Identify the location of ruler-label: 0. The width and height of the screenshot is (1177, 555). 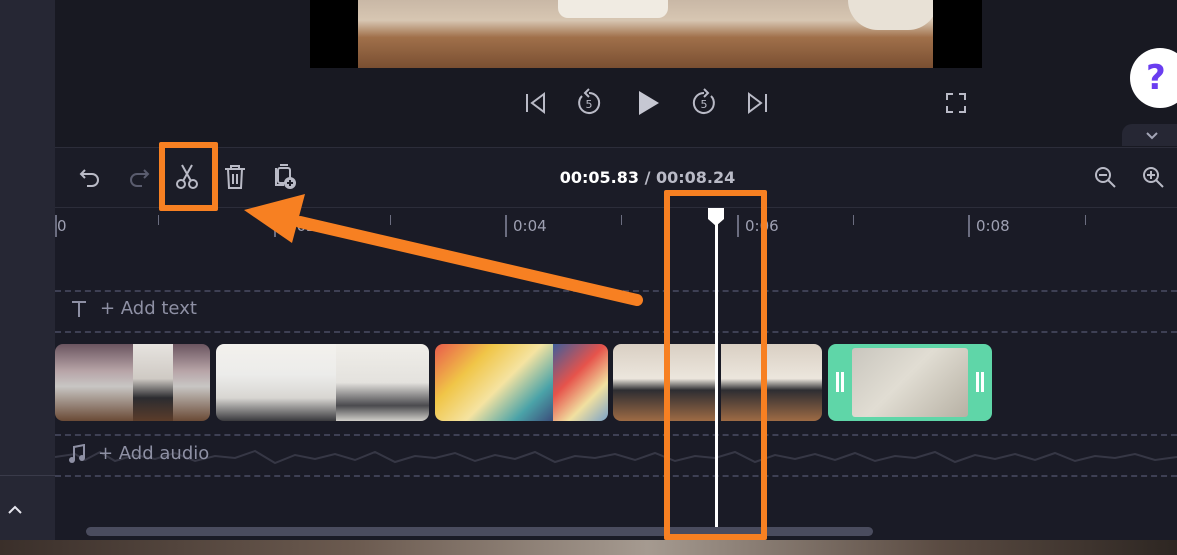
(62, 226).